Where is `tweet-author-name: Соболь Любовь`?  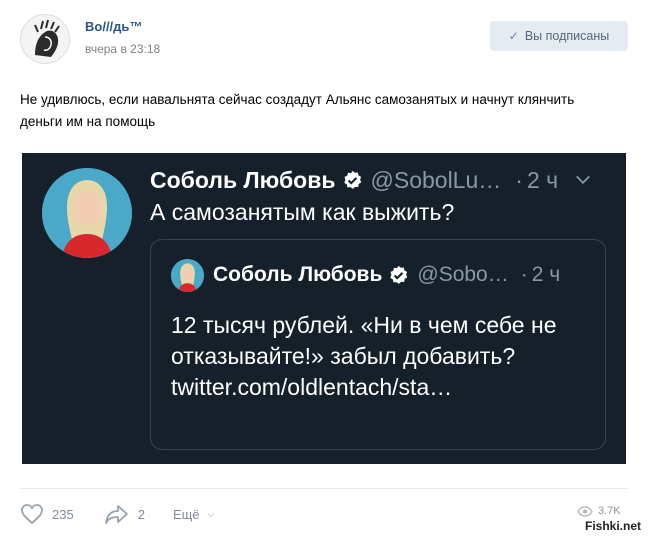 tweet-author-name: Соболь Любовь is located at coordinates (243, 180).